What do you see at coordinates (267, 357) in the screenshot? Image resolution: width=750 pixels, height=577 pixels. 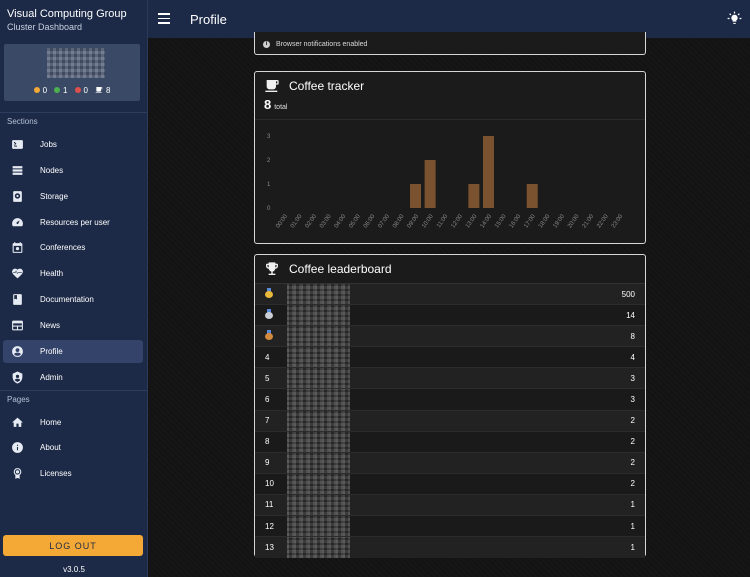 I see `rank-cell: 4` at bounding box center [267, 357].